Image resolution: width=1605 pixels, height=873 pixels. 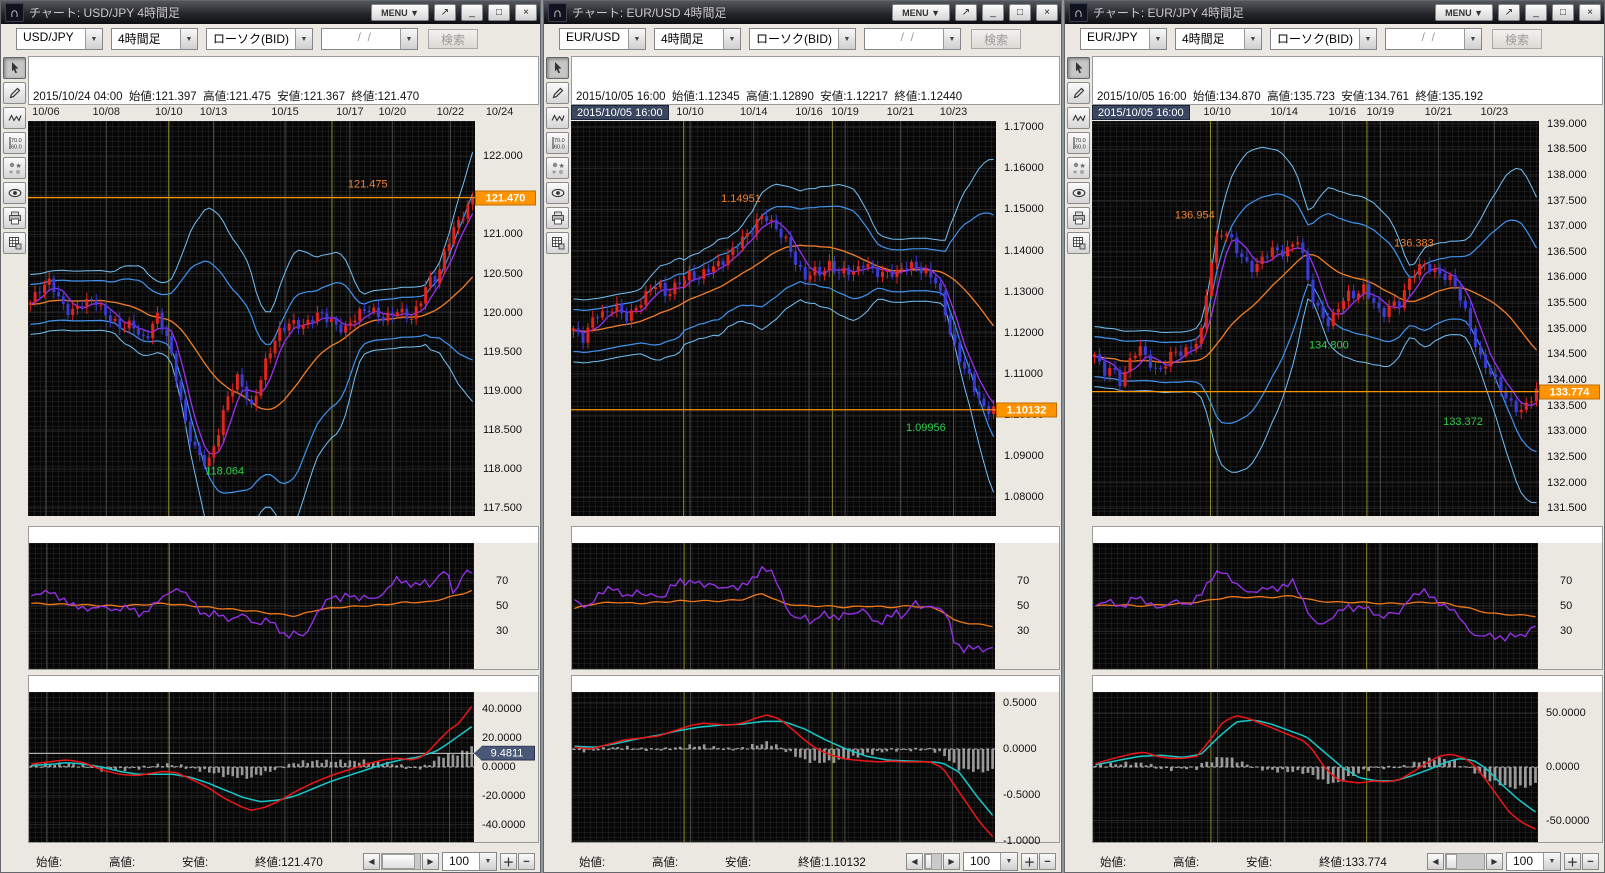 I want to click on window-titlebar: ∩ チャート: USD/JPY 4時間足 MENU ▼ ↗ _ □ ×, so click(x=270, y=12).